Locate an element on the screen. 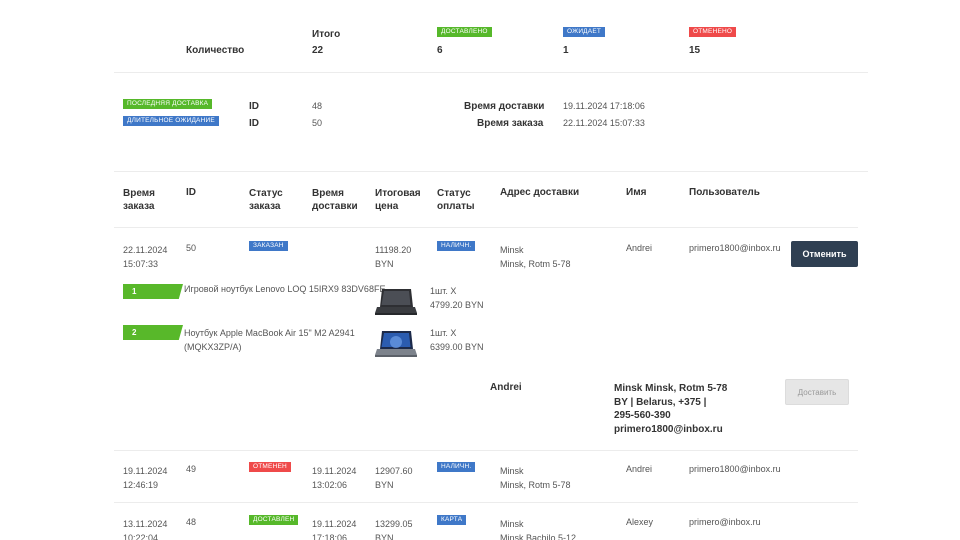 The height and width of the screenshot is (540, 960). payment-badge: КАРТА is located at coordinates (452, 520).